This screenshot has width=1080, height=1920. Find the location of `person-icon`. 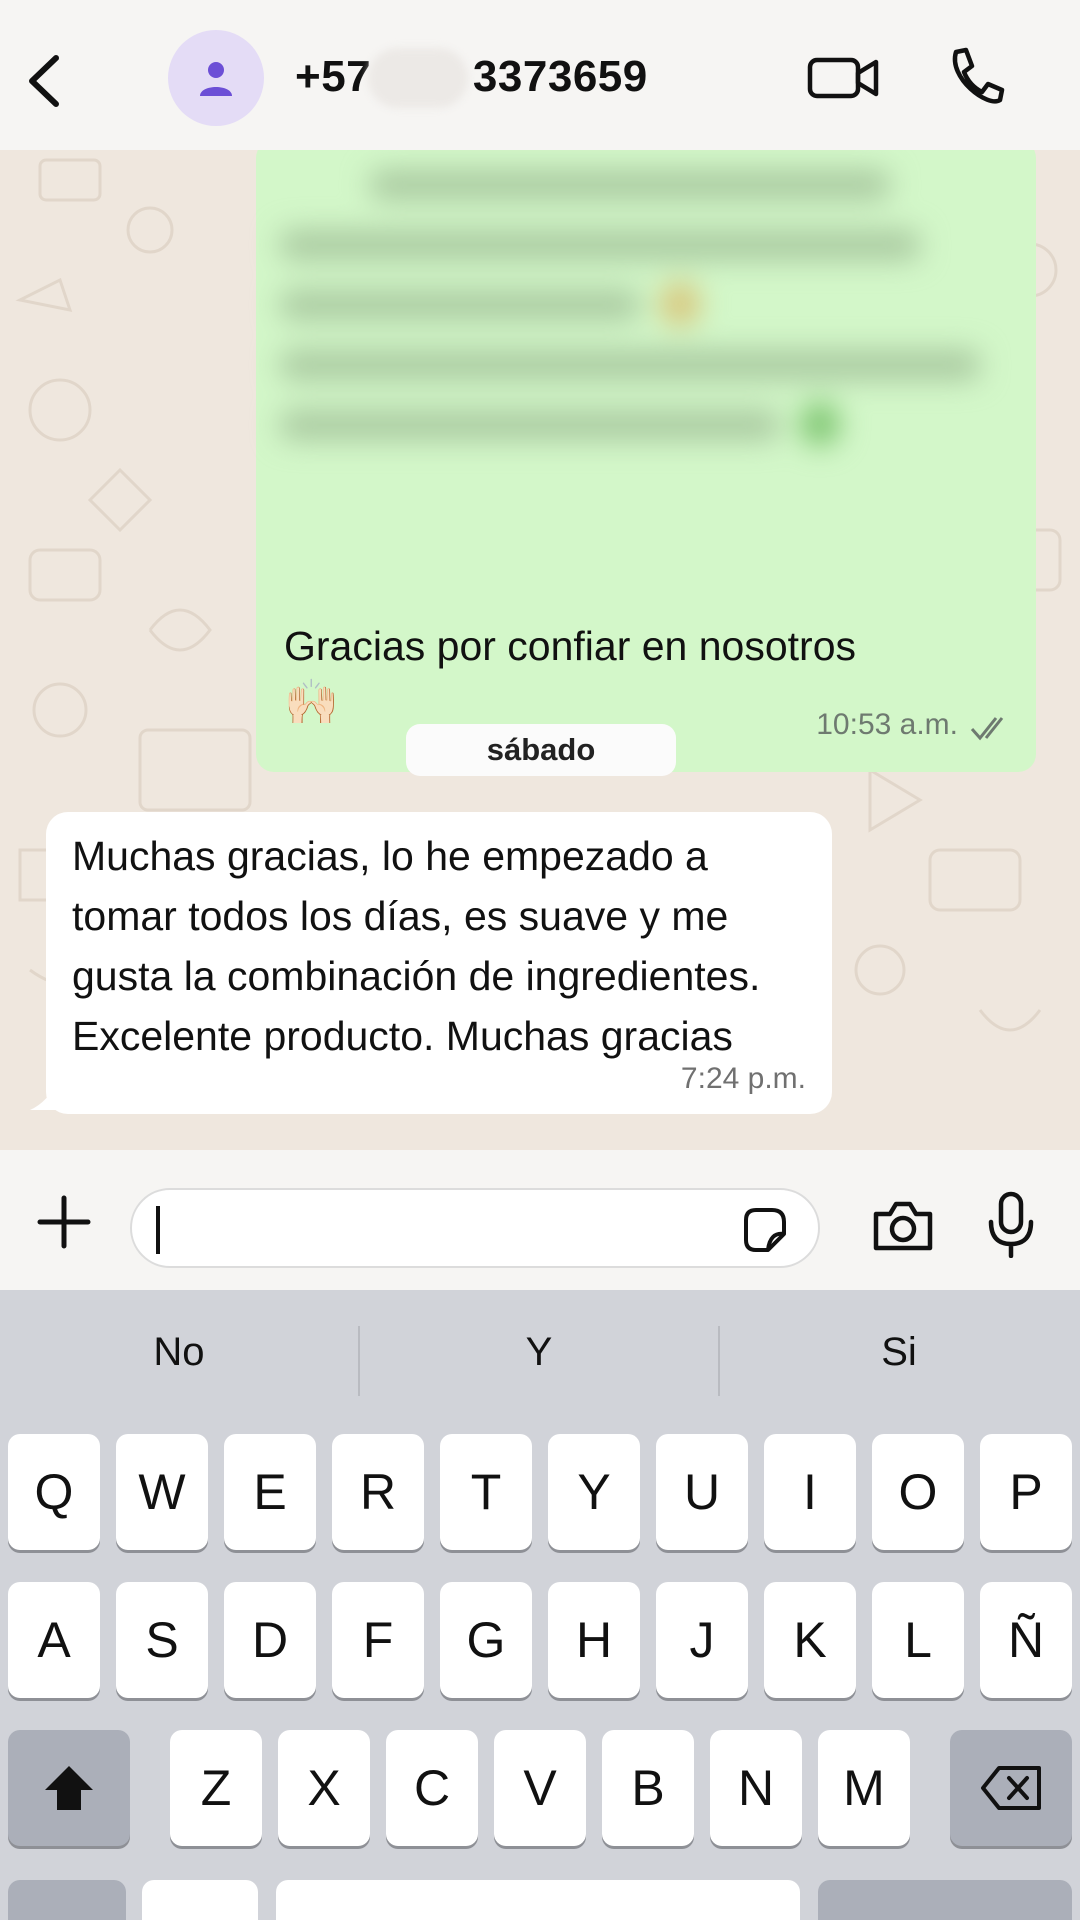

person-icon is located at coordinates (216, 79).